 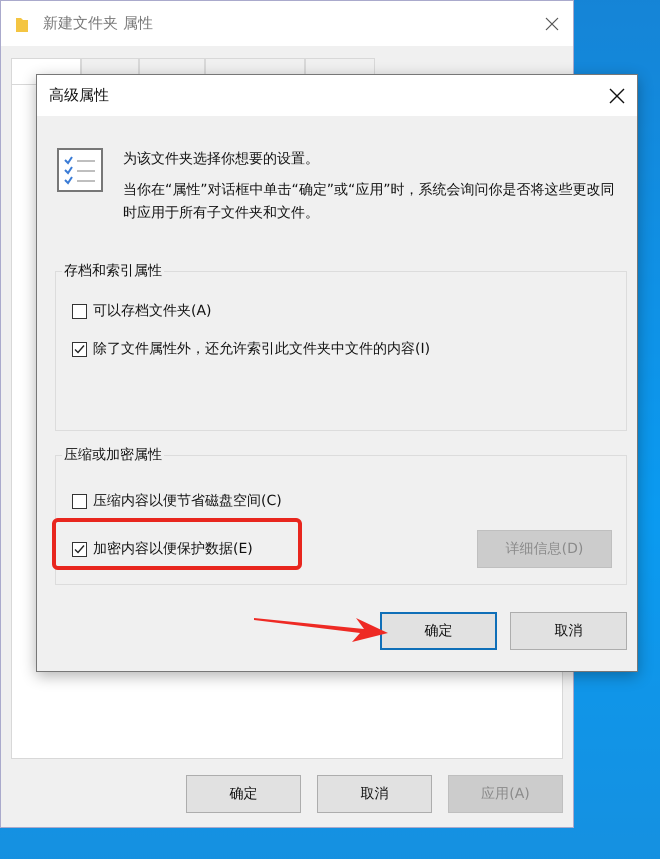 What do you see at coordinates (162, 549) in the screenshot?
I see `checkbox-option: 加密内容以便保护数据(E)` at bounding box center [162, 549].